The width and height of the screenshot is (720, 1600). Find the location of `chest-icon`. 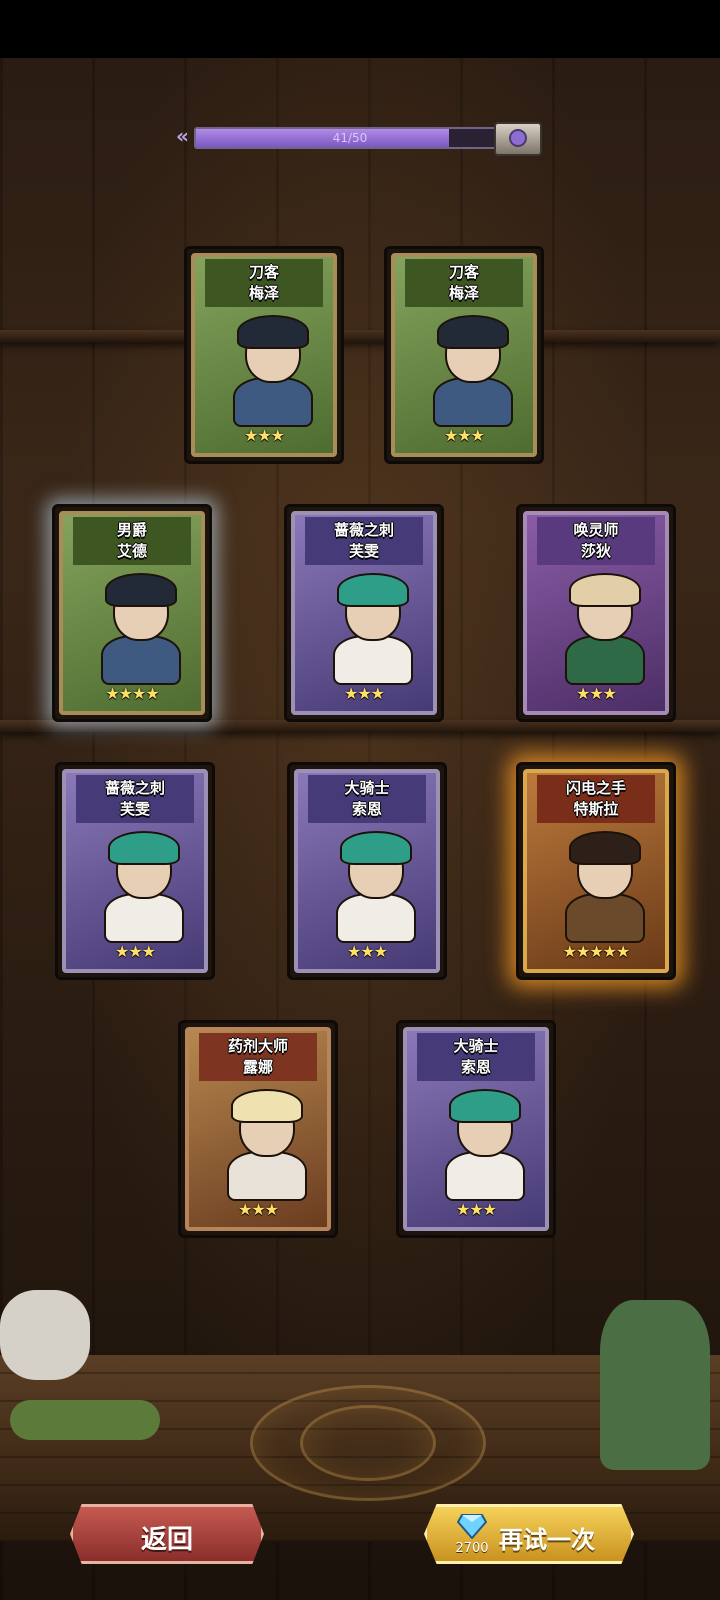

chest-icon is located at coordinates (518, 139).